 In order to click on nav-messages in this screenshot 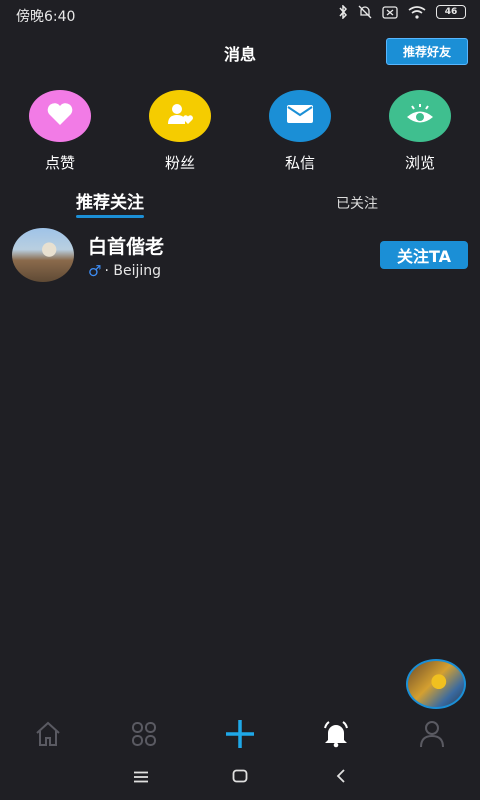, I will do `click(336, 736)`.